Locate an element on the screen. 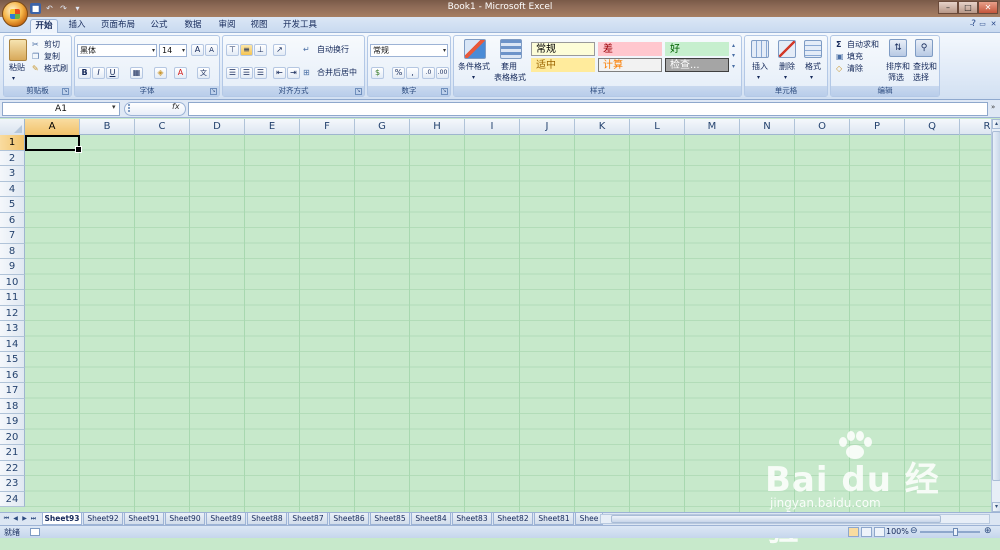 Image resolution: width=1000 pixels, height=550 pixels. column-header-h: H is located at coordinates (437, 127).